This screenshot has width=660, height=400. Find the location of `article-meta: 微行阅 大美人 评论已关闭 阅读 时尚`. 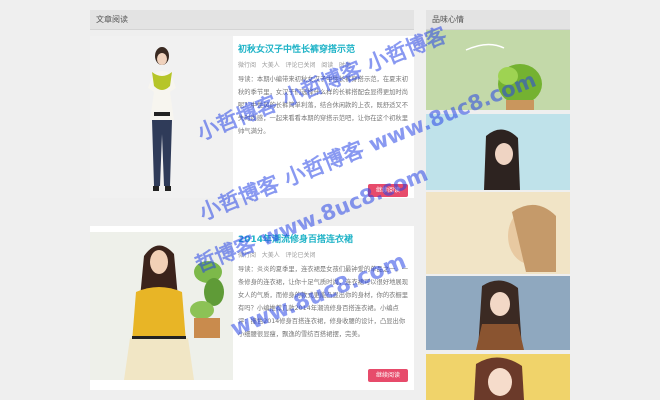

article-meta: 微行阅 大美人 评论已关闭 阅读 时尚 is located at coordinates (294, 64).